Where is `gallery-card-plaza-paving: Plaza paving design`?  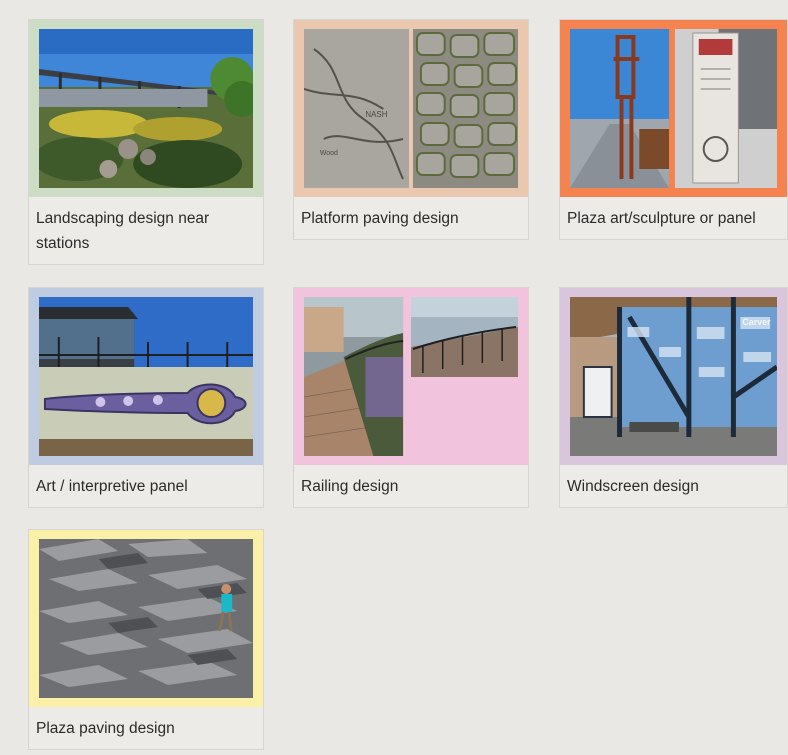
gallery-card-plaza-paving: Plaza paving design is located at coordinates (146, 639).